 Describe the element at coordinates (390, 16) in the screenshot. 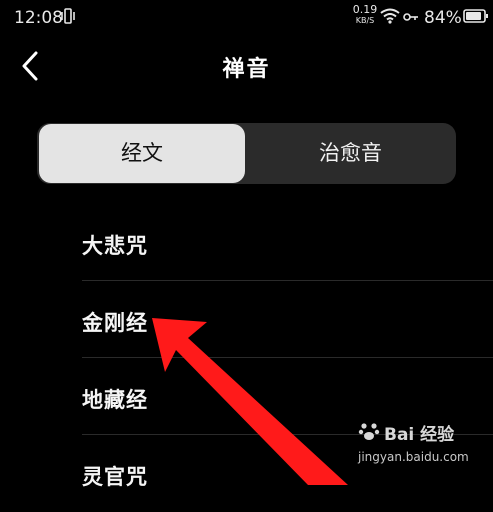

I see `wifi-icon` at that location.